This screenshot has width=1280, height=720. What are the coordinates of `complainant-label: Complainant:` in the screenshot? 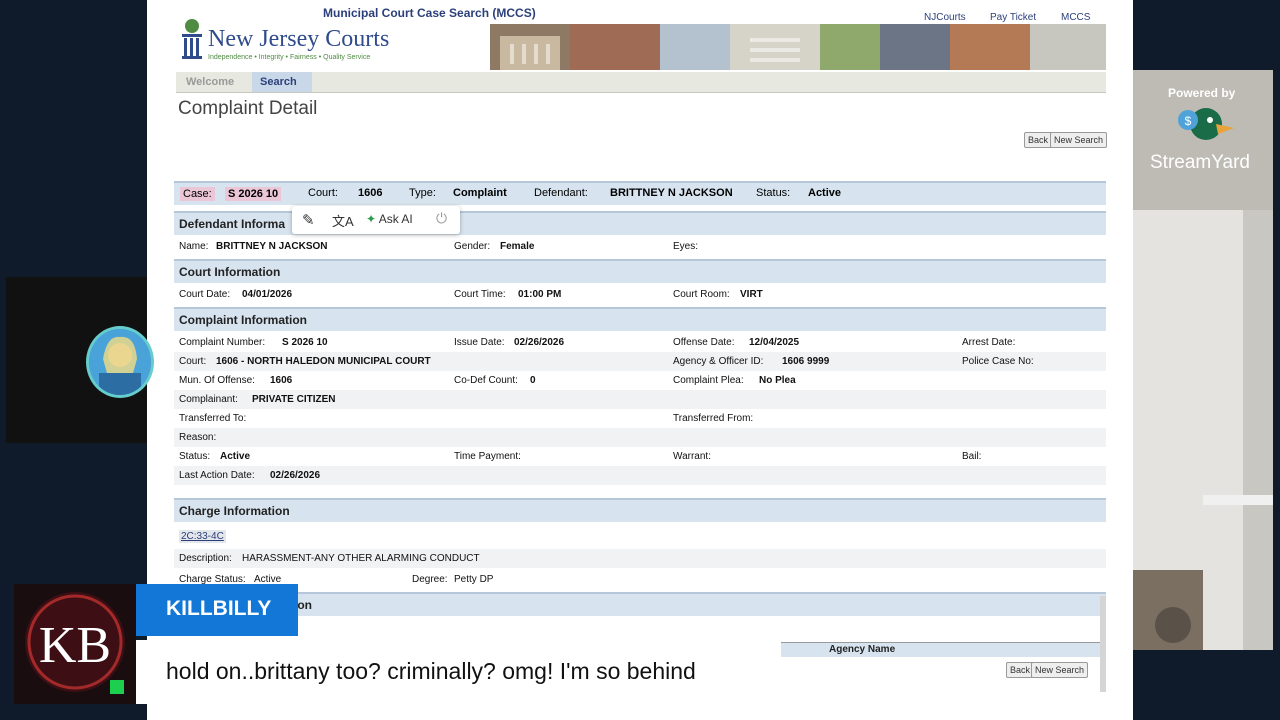 It's located at (208, 399).